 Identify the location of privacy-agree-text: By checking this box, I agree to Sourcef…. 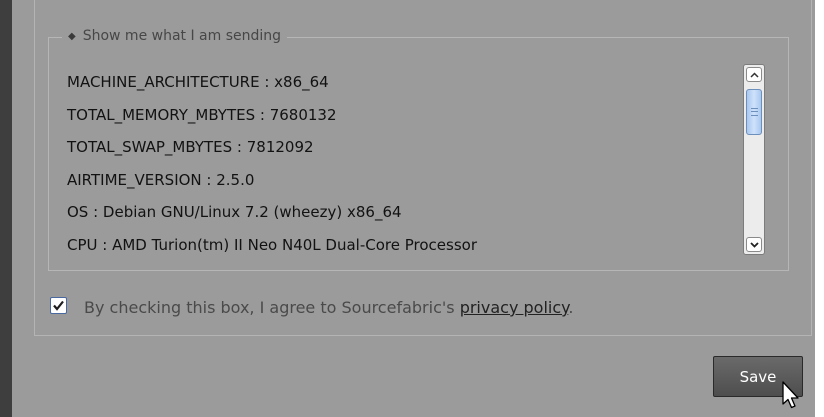
(272, 307).